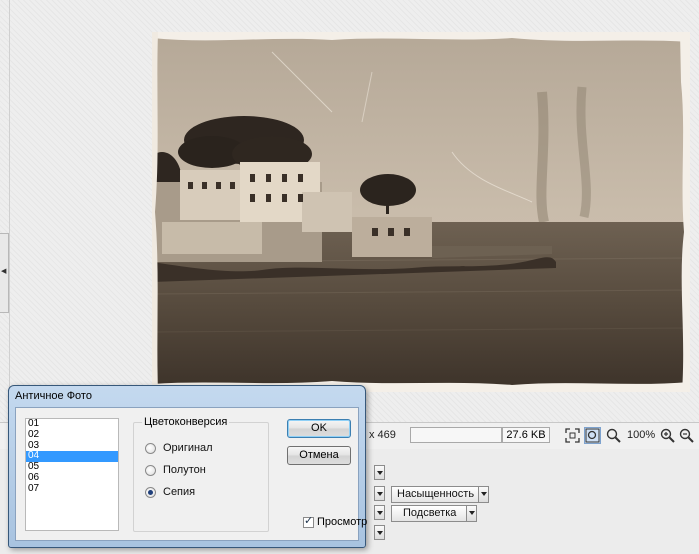 The width and height of the screenshot is (699, 554). I want to click on file-size-text: 27.6 KB, so click(526, 435).